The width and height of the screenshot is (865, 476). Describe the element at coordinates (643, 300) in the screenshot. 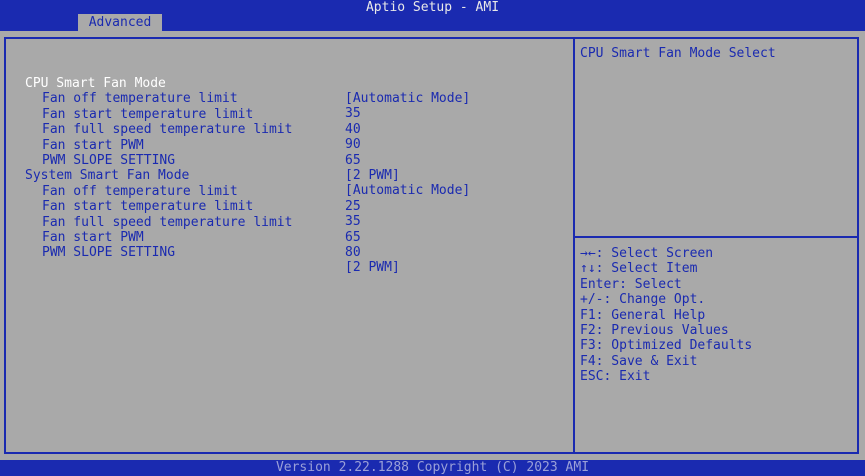

I see `key-help-change-opt: +/-: Change Opt.` at that location.